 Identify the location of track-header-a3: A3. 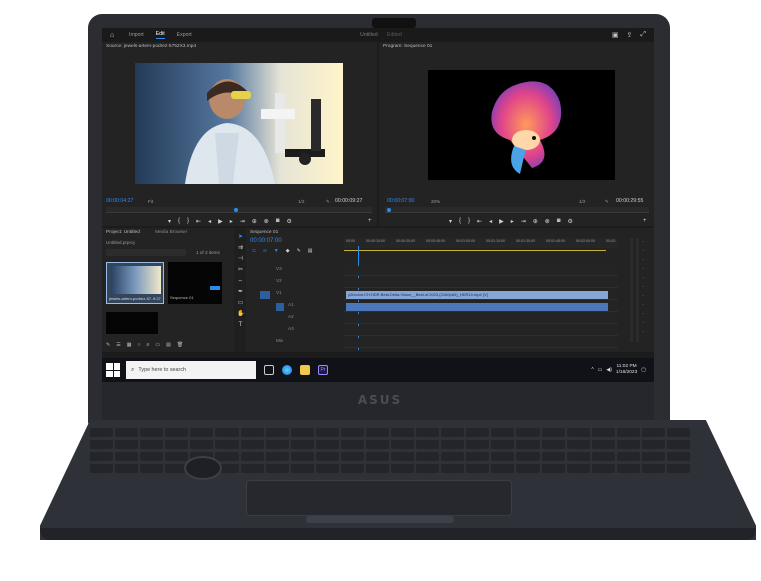
(294, 331).